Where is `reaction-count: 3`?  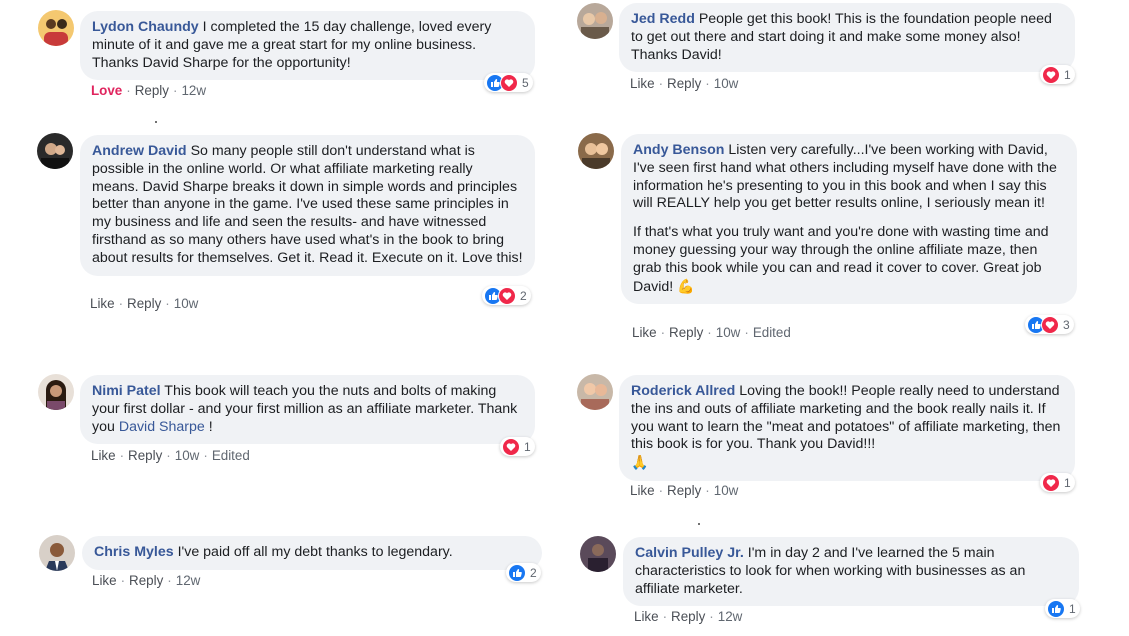
reaction-count: 3 is located at coordinates (1066, 324).